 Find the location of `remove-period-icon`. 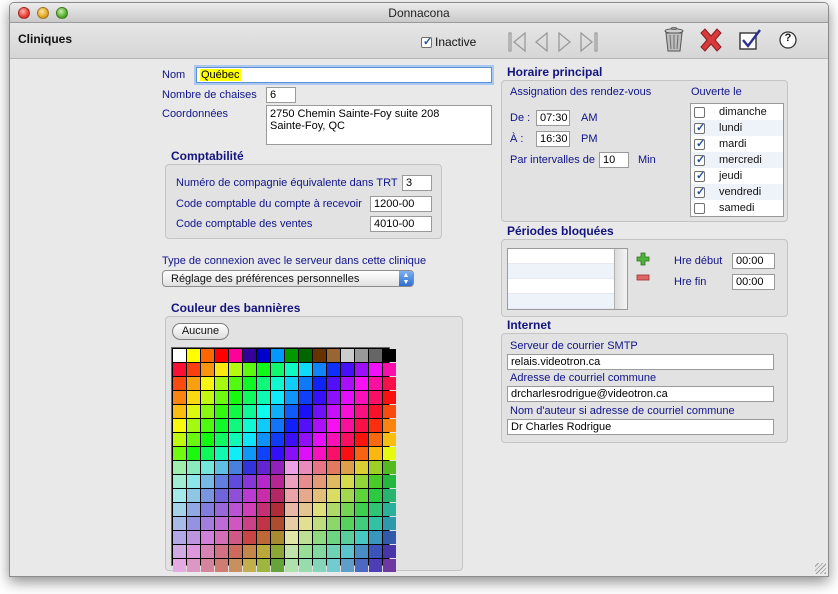

remove-period-icon is located at coordinates (643, 277).